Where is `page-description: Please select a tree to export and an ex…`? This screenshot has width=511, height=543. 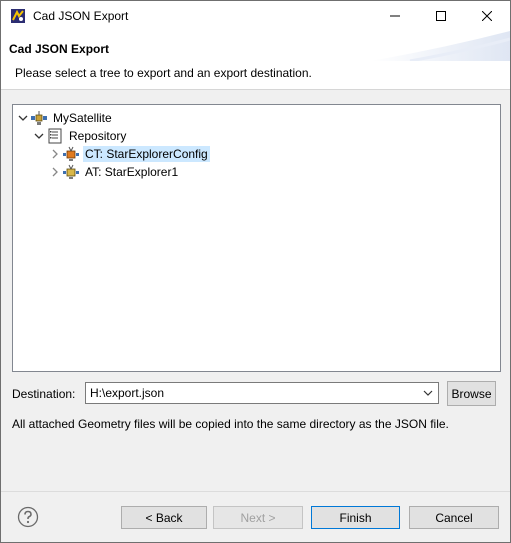 page-description: Please select a tree to export and an ex… is located at coordinates (163, 73).